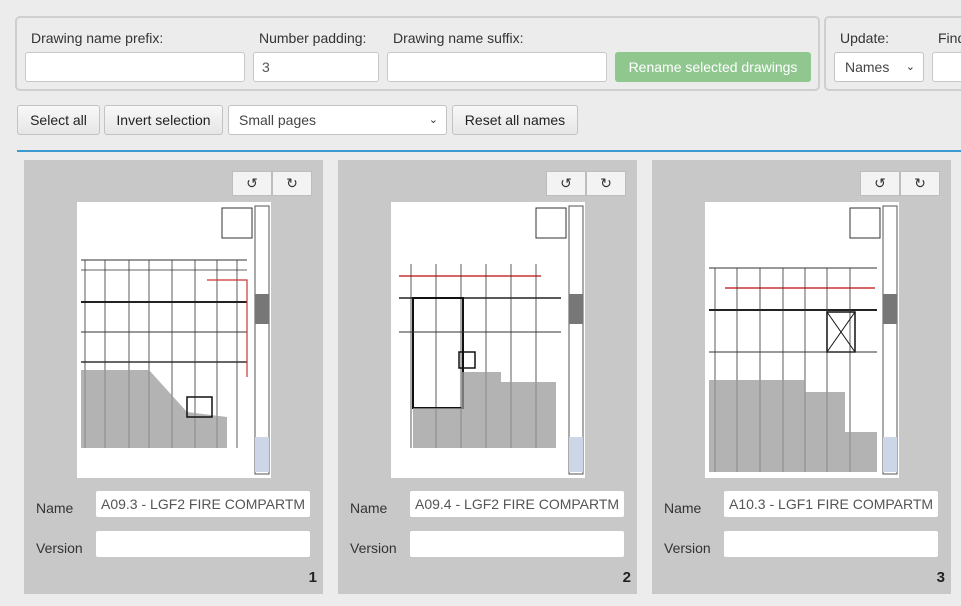  What do you see at coordinates (626, 577) in the screenshot?
I see `card-number: 2` at bounding box center [626, 577].